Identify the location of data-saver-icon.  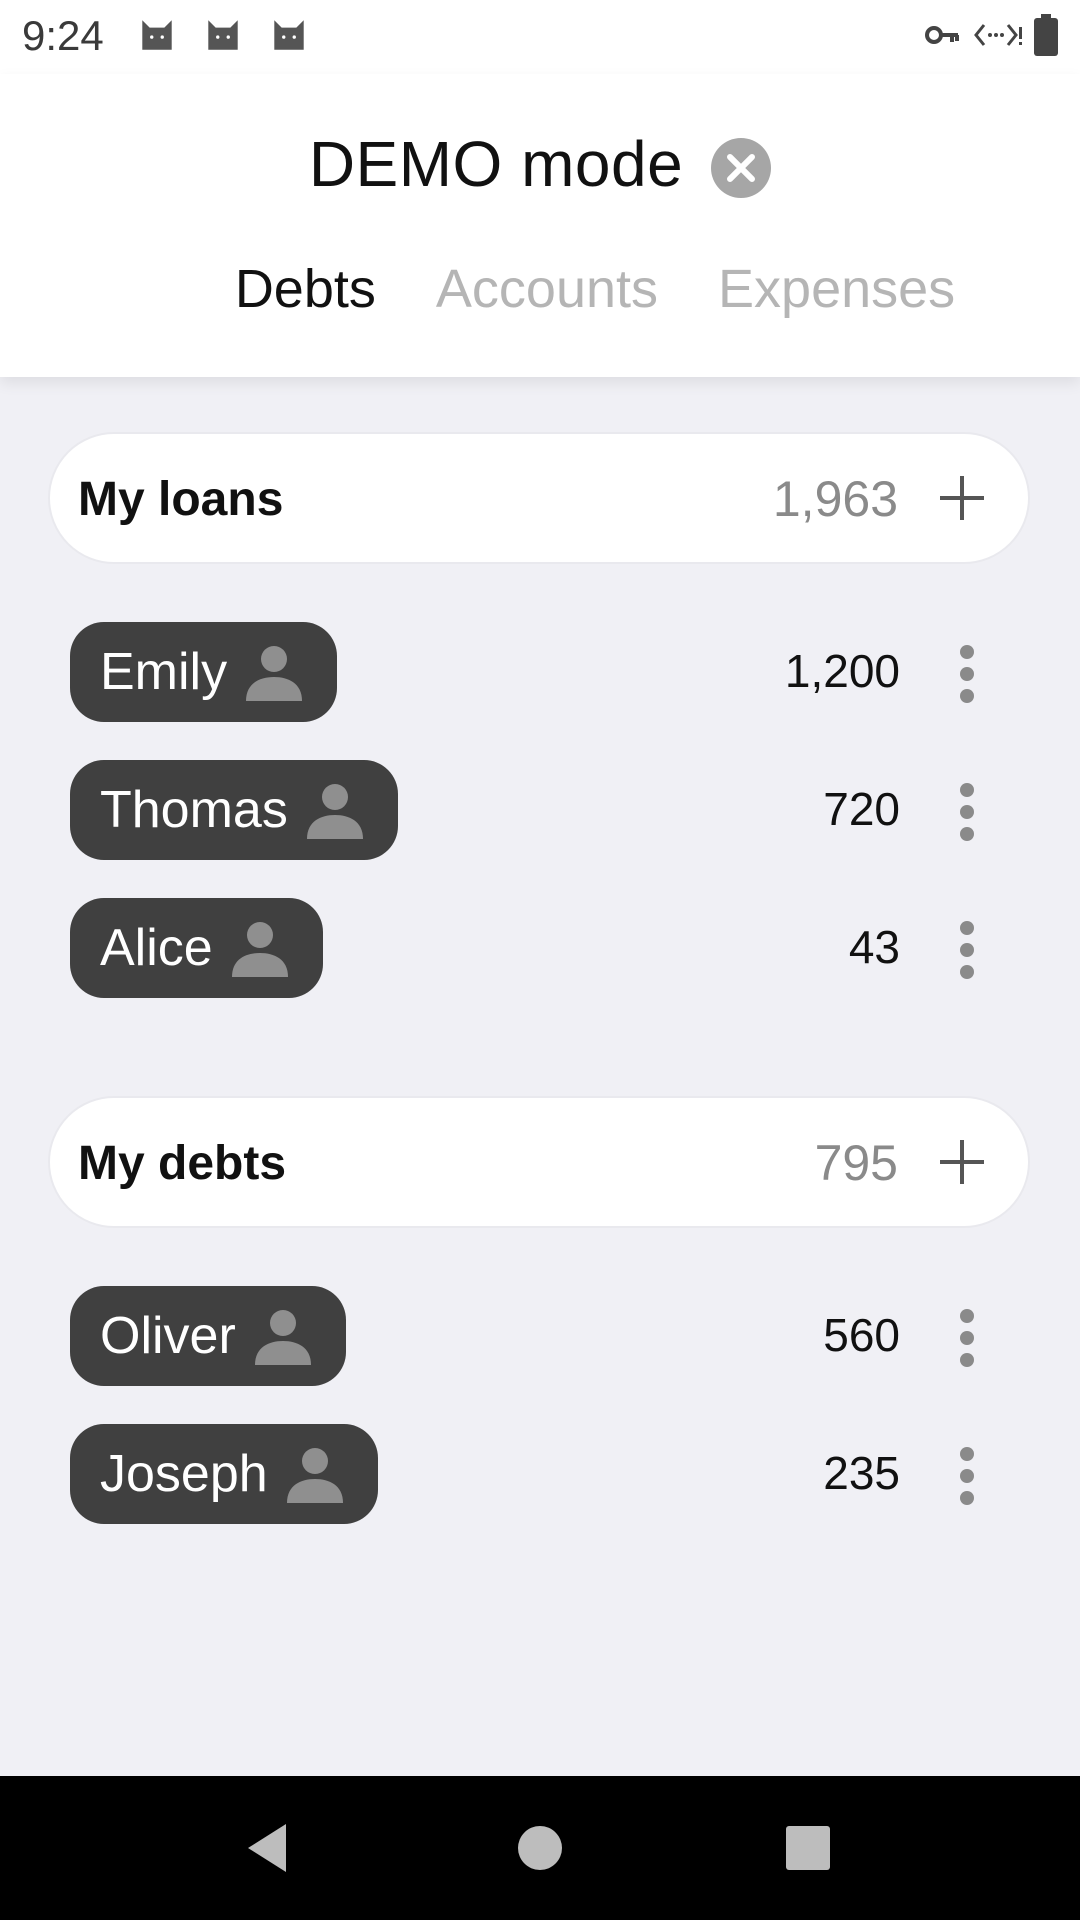
(998, 35).